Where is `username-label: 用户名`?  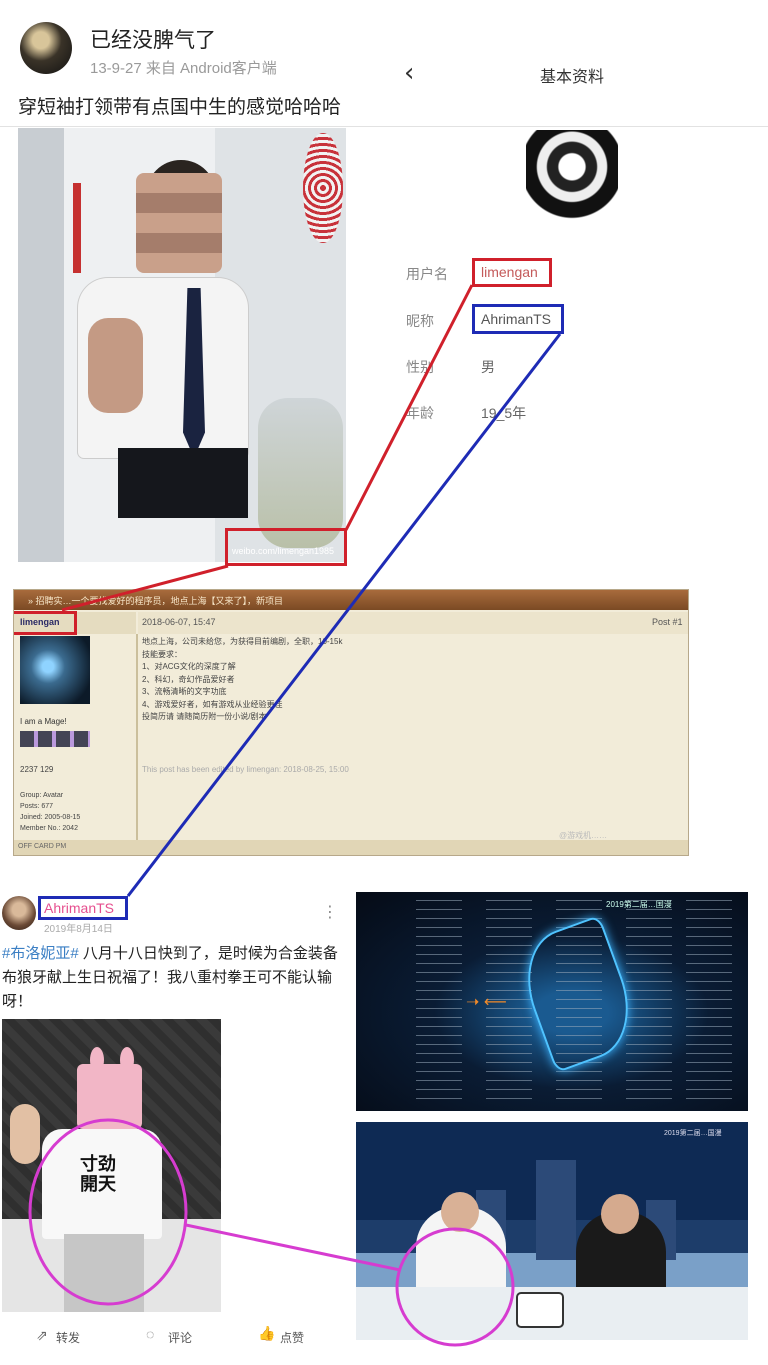
username-label: 用户名 is located at coordinates (427, 274).